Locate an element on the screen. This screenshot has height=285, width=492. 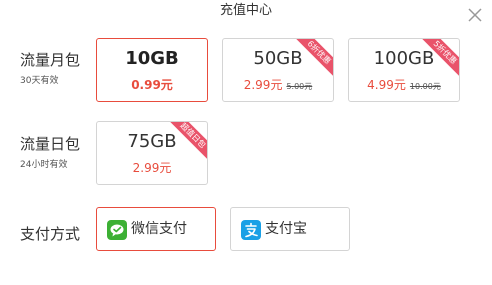
close-icon is located at coordinates (475, 15).